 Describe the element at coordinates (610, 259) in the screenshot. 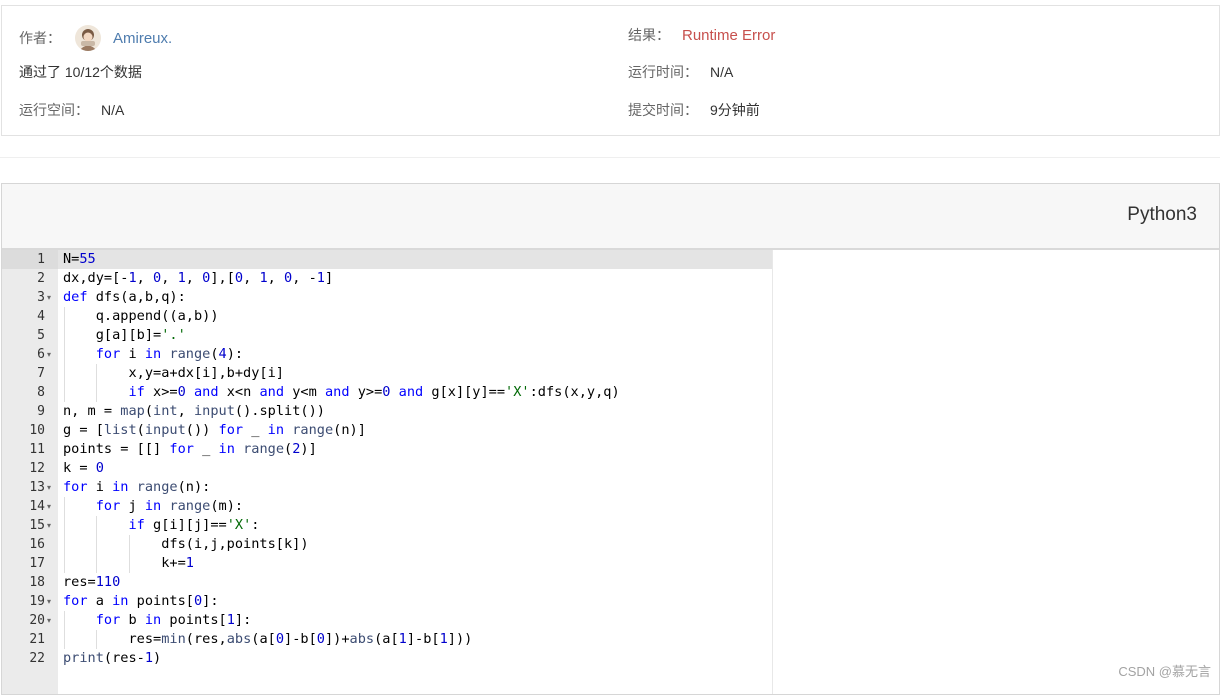

I see `code-line: 1 N=55` at that location.